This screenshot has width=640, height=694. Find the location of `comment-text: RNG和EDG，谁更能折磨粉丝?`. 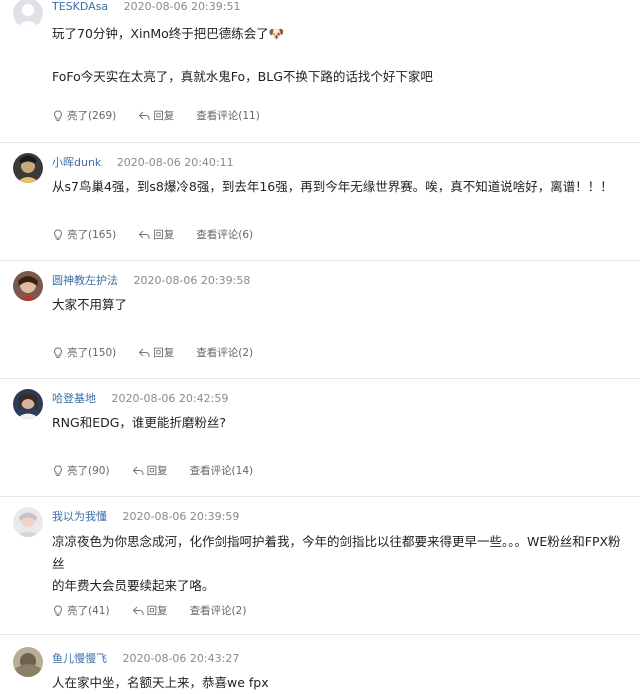

comment-text: RNG和EDG，谁更能折磨粉丝? is located at coordinates (337, 423).